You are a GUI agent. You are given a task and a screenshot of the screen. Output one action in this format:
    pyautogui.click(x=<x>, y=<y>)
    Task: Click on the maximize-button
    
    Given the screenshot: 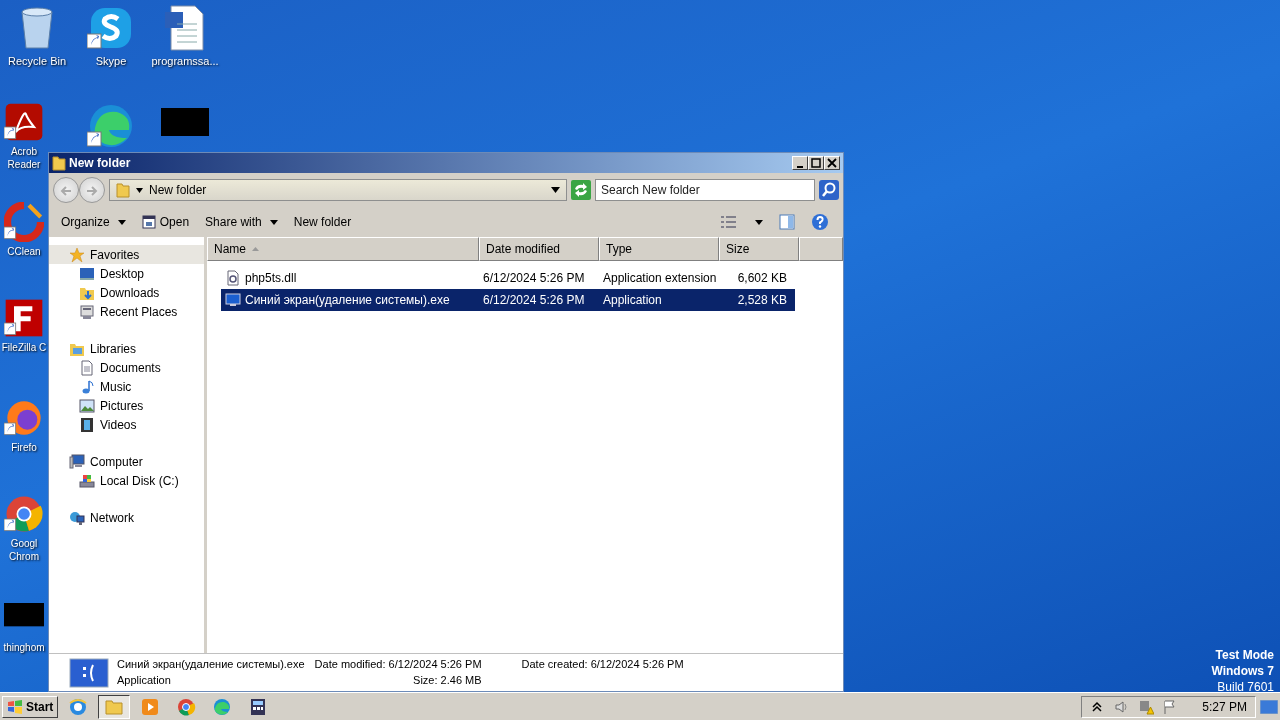 What is the action you would take?
    pyautogui.click(x=816, y=163)
    